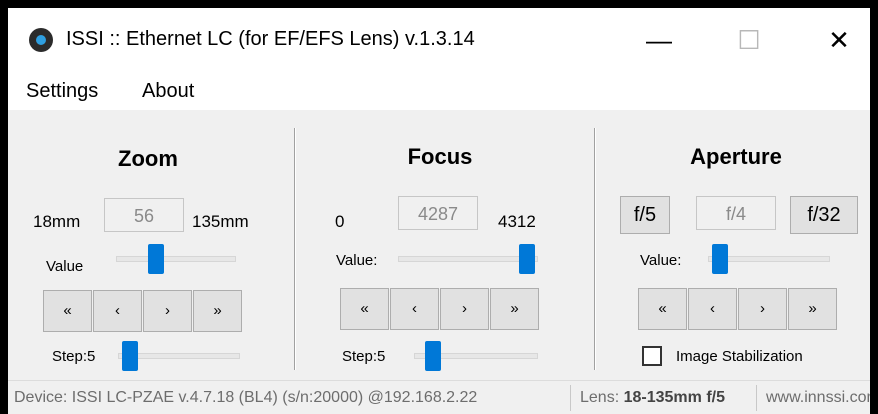 Image resolution: width=878 pixels, height=414 pixels. Describe the element at coordinates (148, 158) in the screenshot. I see `zoom-heading: Zoom` at that location.